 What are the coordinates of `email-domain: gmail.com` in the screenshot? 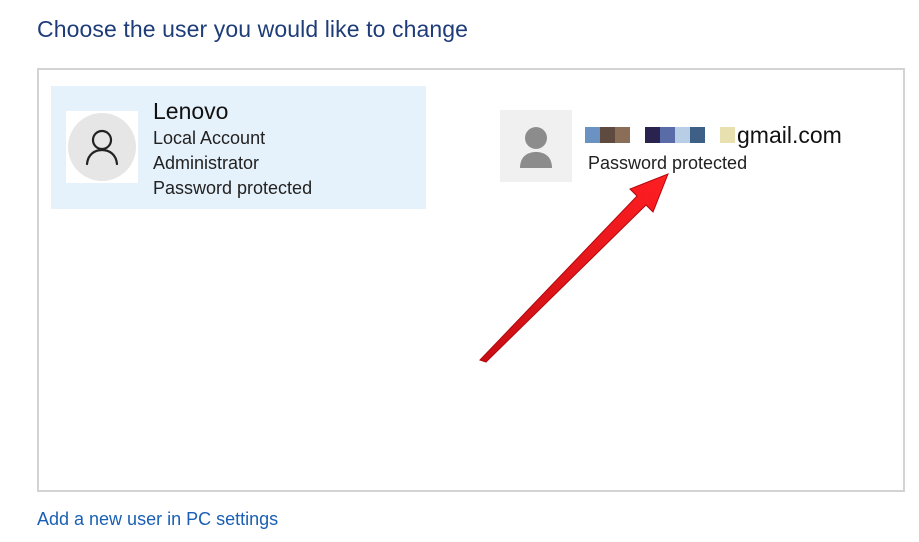 It's located at (789, 134).